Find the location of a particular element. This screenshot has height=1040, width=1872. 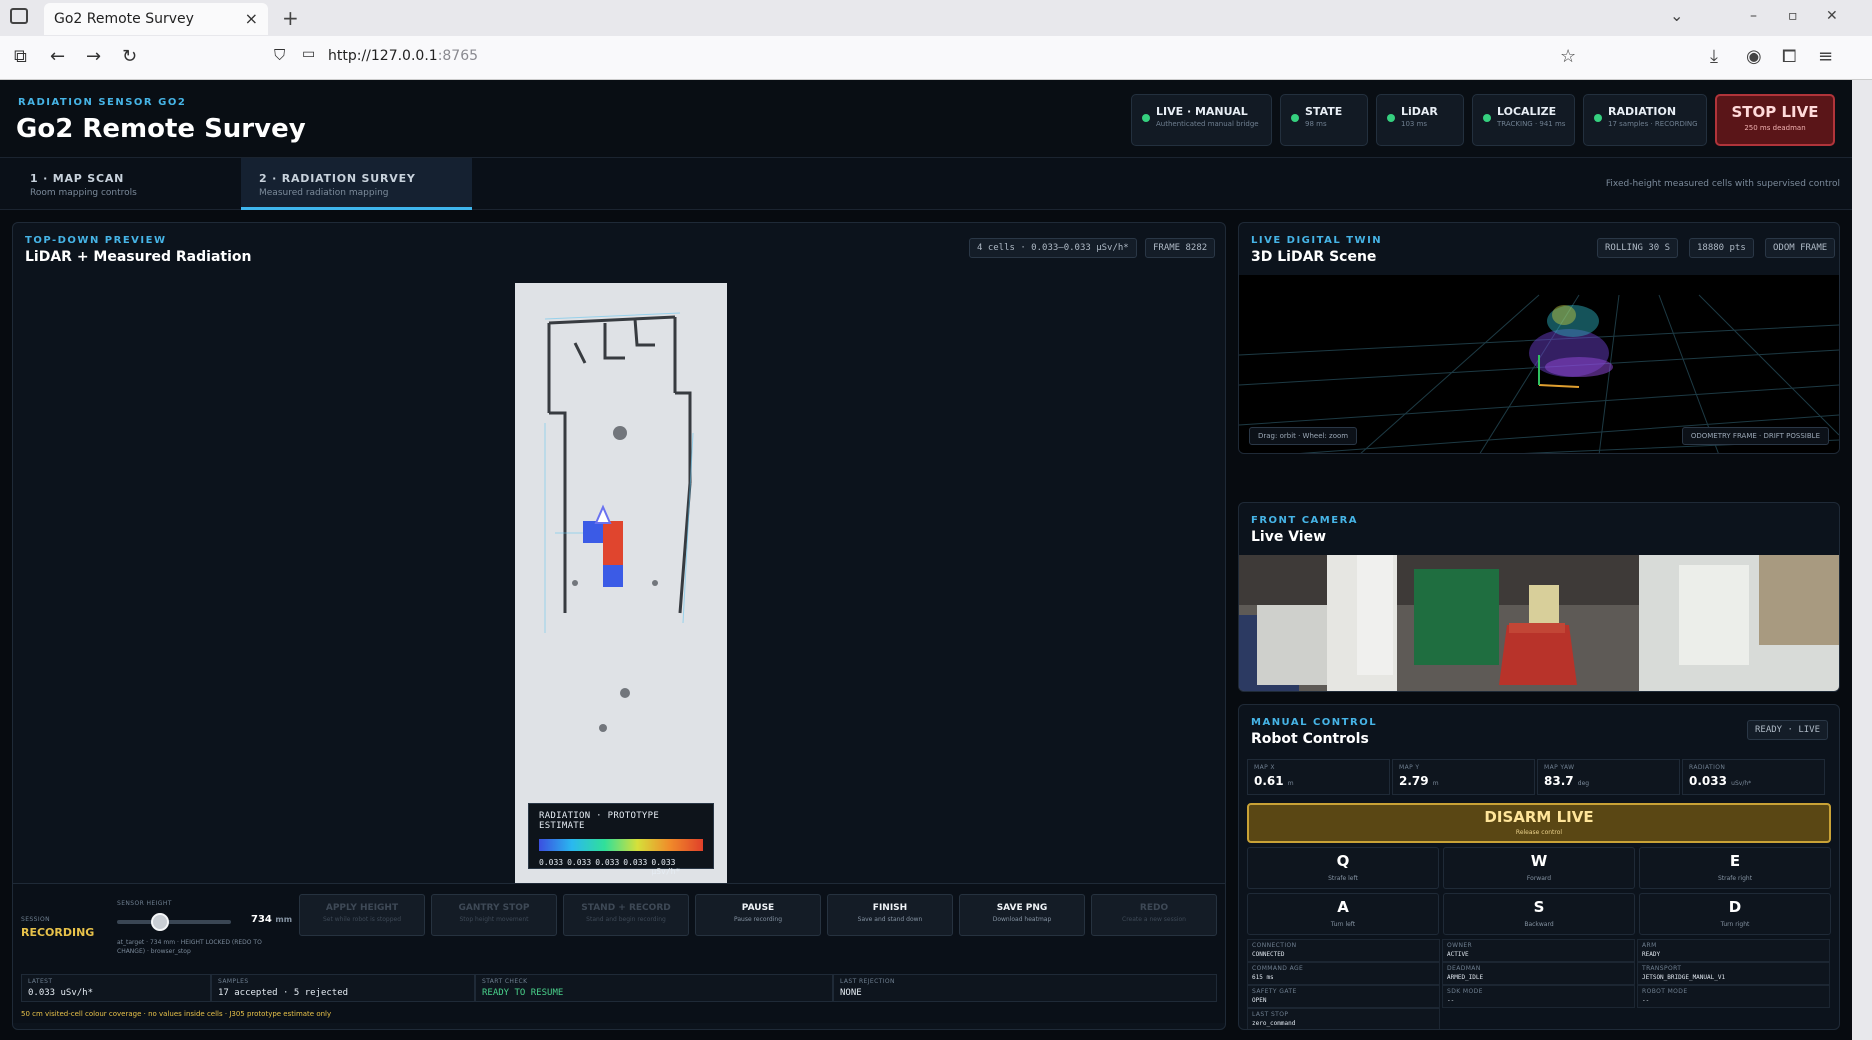

height-readout: 734 mm is located at coordinates (271, 919).